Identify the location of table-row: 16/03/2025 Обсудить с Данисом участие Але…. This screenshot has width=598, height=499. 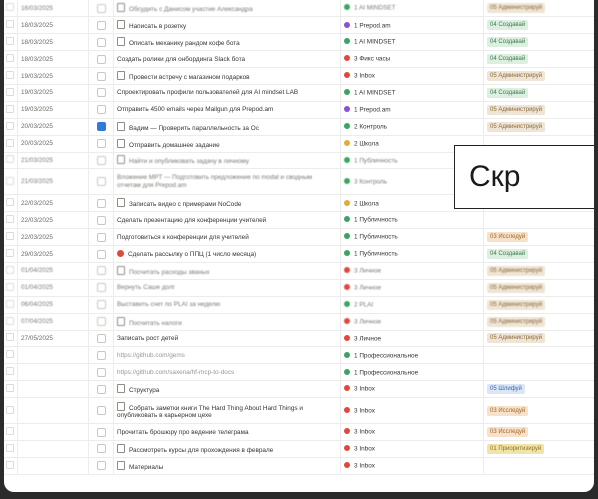
(299, 9).